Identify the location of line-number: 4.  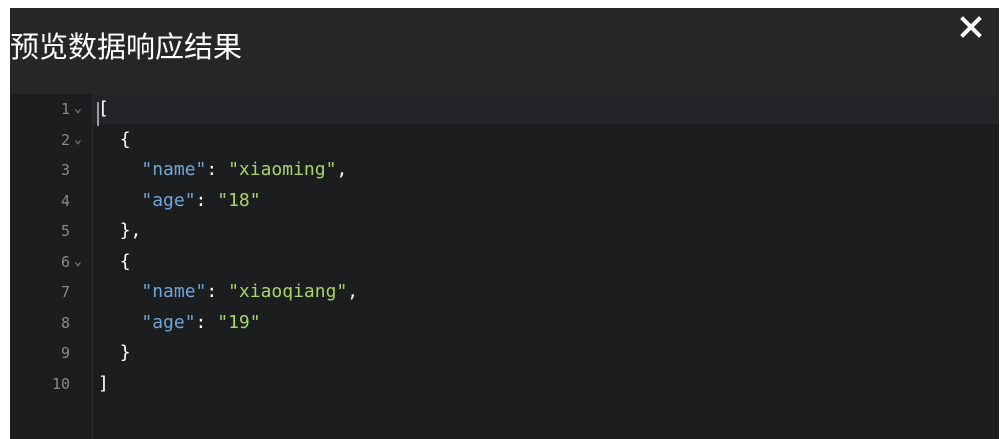
(65, 200).